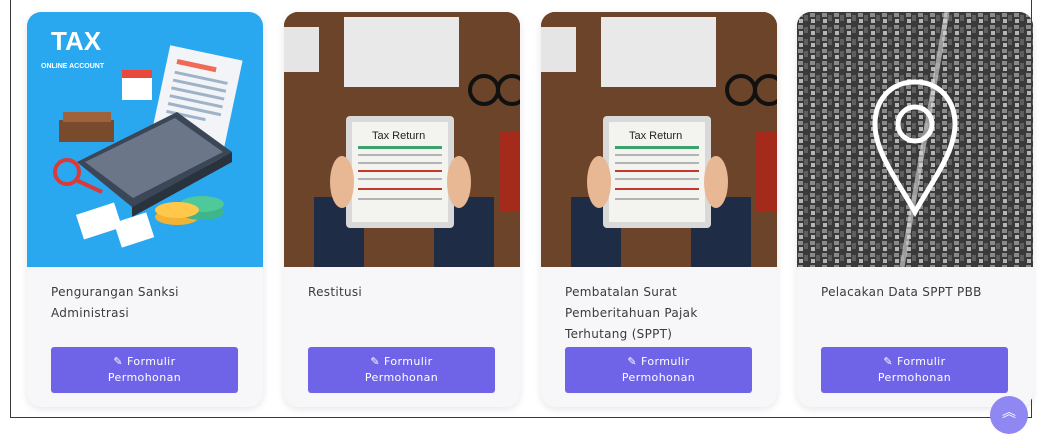 The width and height of the screenshot is (1043, 434). Describe the element at coordinates (73, 66) in the screenshot. I see `tax-subline: ONLINE ACCOUNT` at that location.